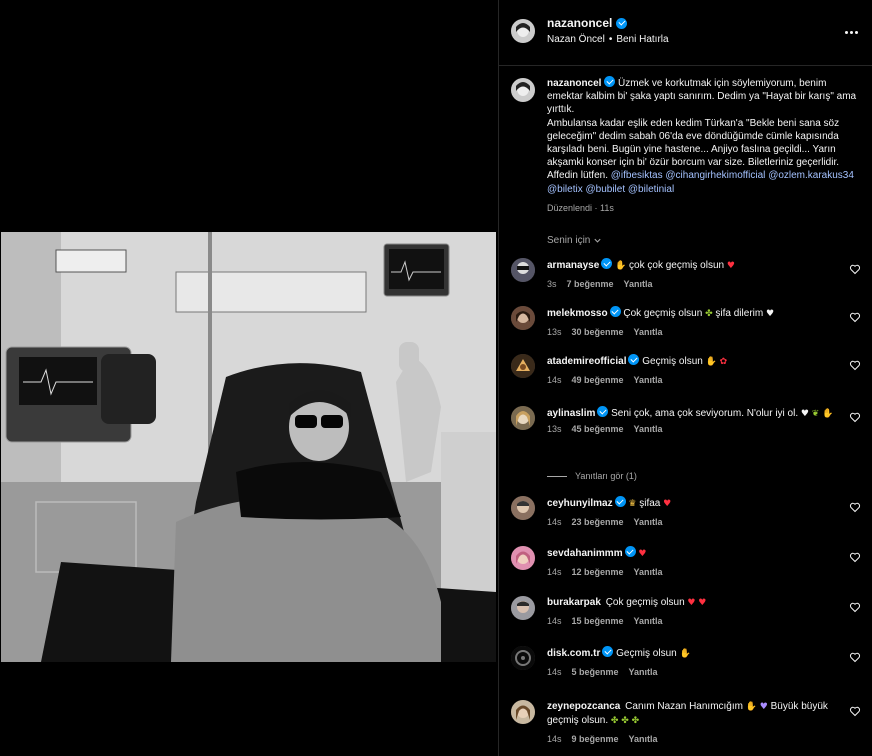  I want to click on post-time: 11s, so click(607, 208).